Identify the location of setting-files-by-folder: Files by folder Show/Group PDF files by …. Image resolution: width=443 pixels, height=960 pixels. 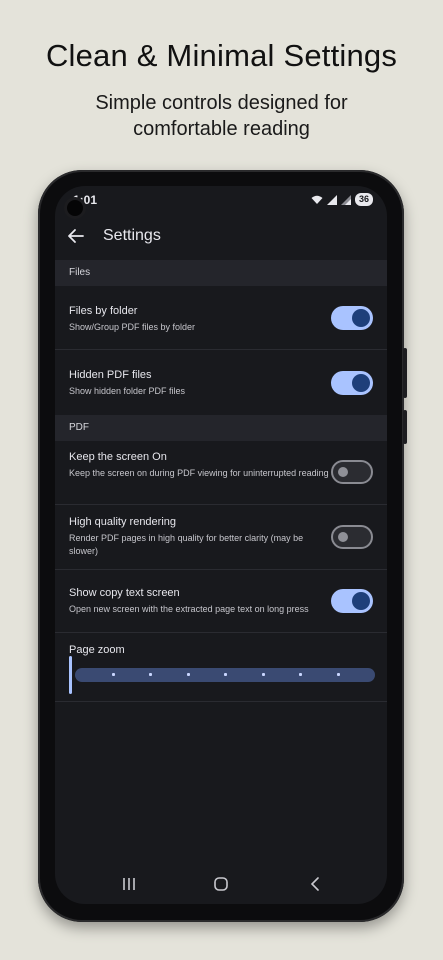
(221, 318).